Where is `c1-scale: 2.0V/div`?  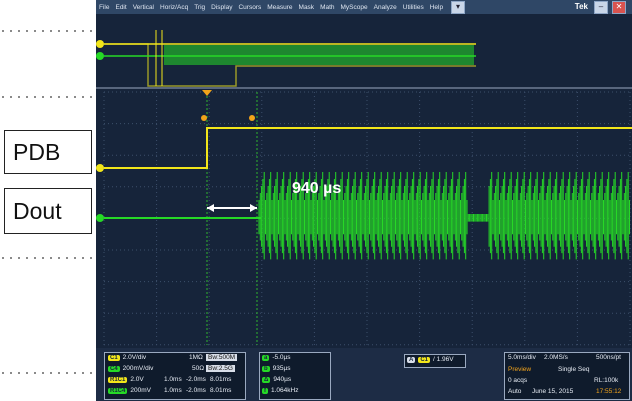 c1-scale: 2.0V/div is located at coordinates (134, 357).